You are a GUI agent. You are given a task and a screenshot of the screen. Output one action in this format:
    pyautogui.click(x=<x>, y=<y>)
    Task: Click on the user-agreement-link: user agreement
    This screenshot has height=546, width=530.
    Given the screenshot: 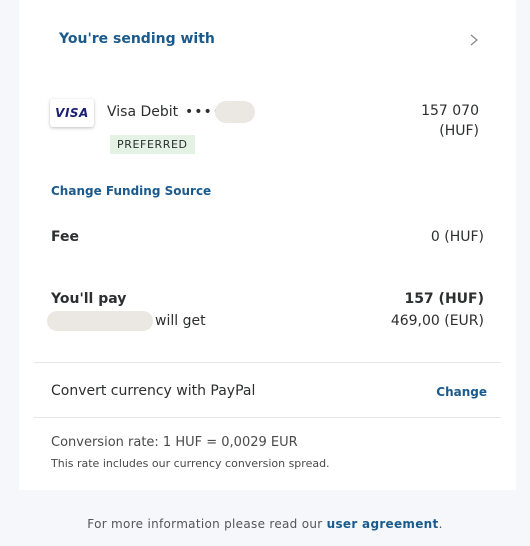 What is the action you would take?
    pyautogui.click(x=383, y=524)
    